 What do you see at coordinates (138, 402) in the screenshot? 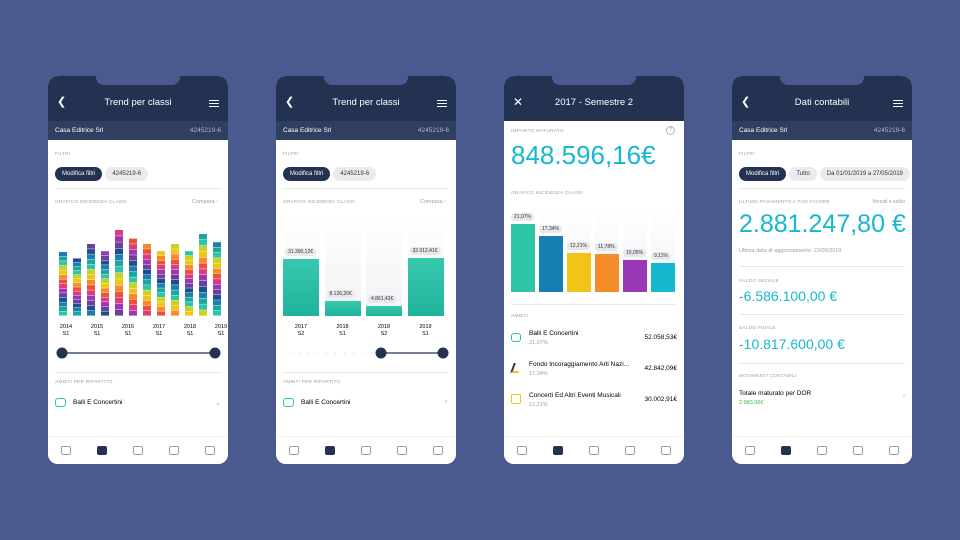
I see `ambito-row: Balli E Concertini ⌄` at bounding box center [138, 402].